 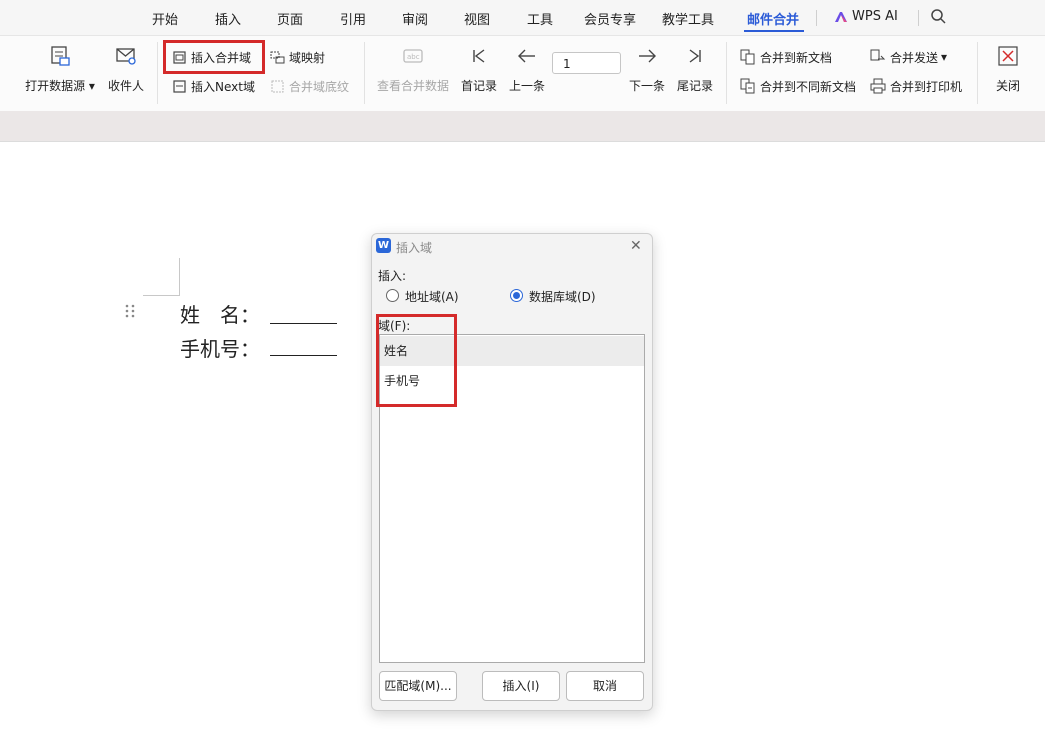 I want to click on dialog-close-icon: ✕, so click(x=636, y=246).